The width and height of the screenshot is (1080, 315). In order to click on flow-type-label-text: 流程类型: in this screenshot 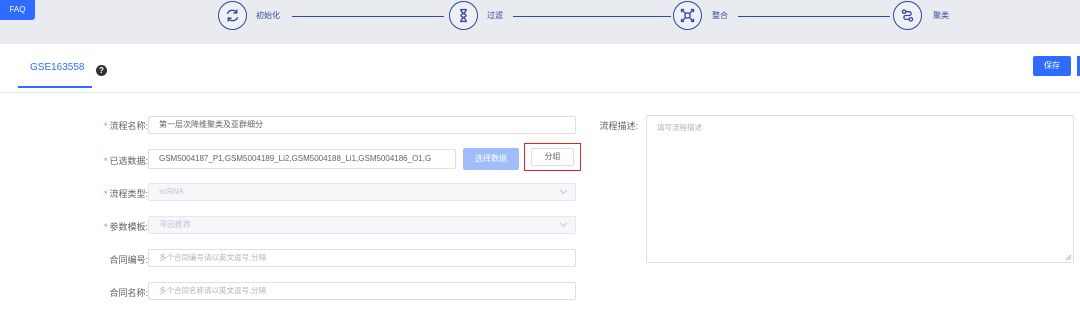, I will do `click(128, 194)`.